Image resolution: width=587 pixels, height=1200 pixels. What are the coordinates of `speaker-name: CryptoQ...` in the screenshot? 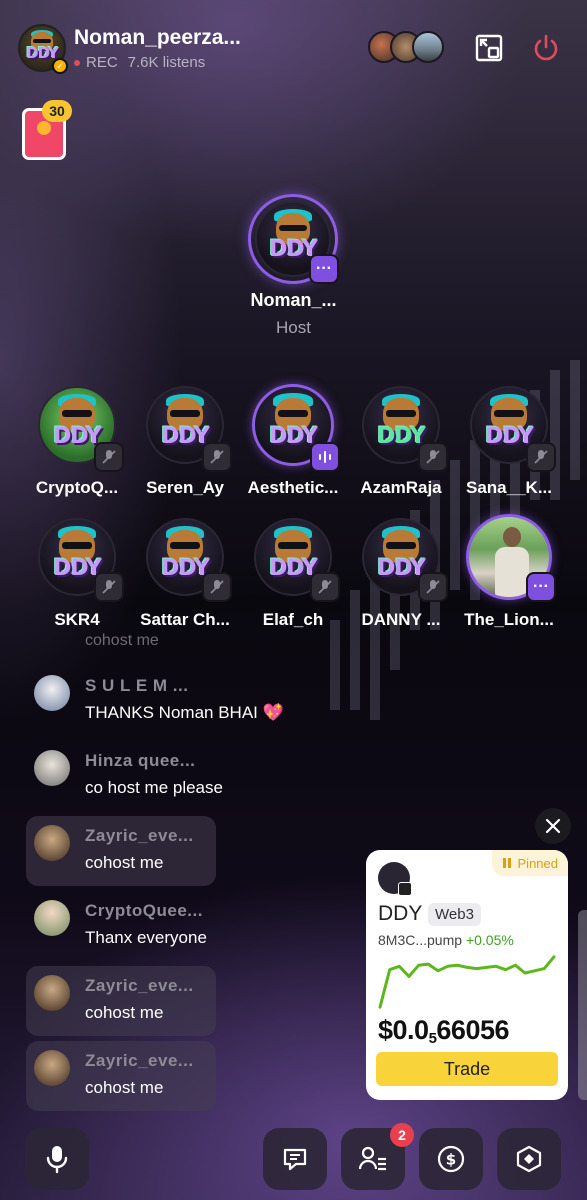 It's located at (77, 487).